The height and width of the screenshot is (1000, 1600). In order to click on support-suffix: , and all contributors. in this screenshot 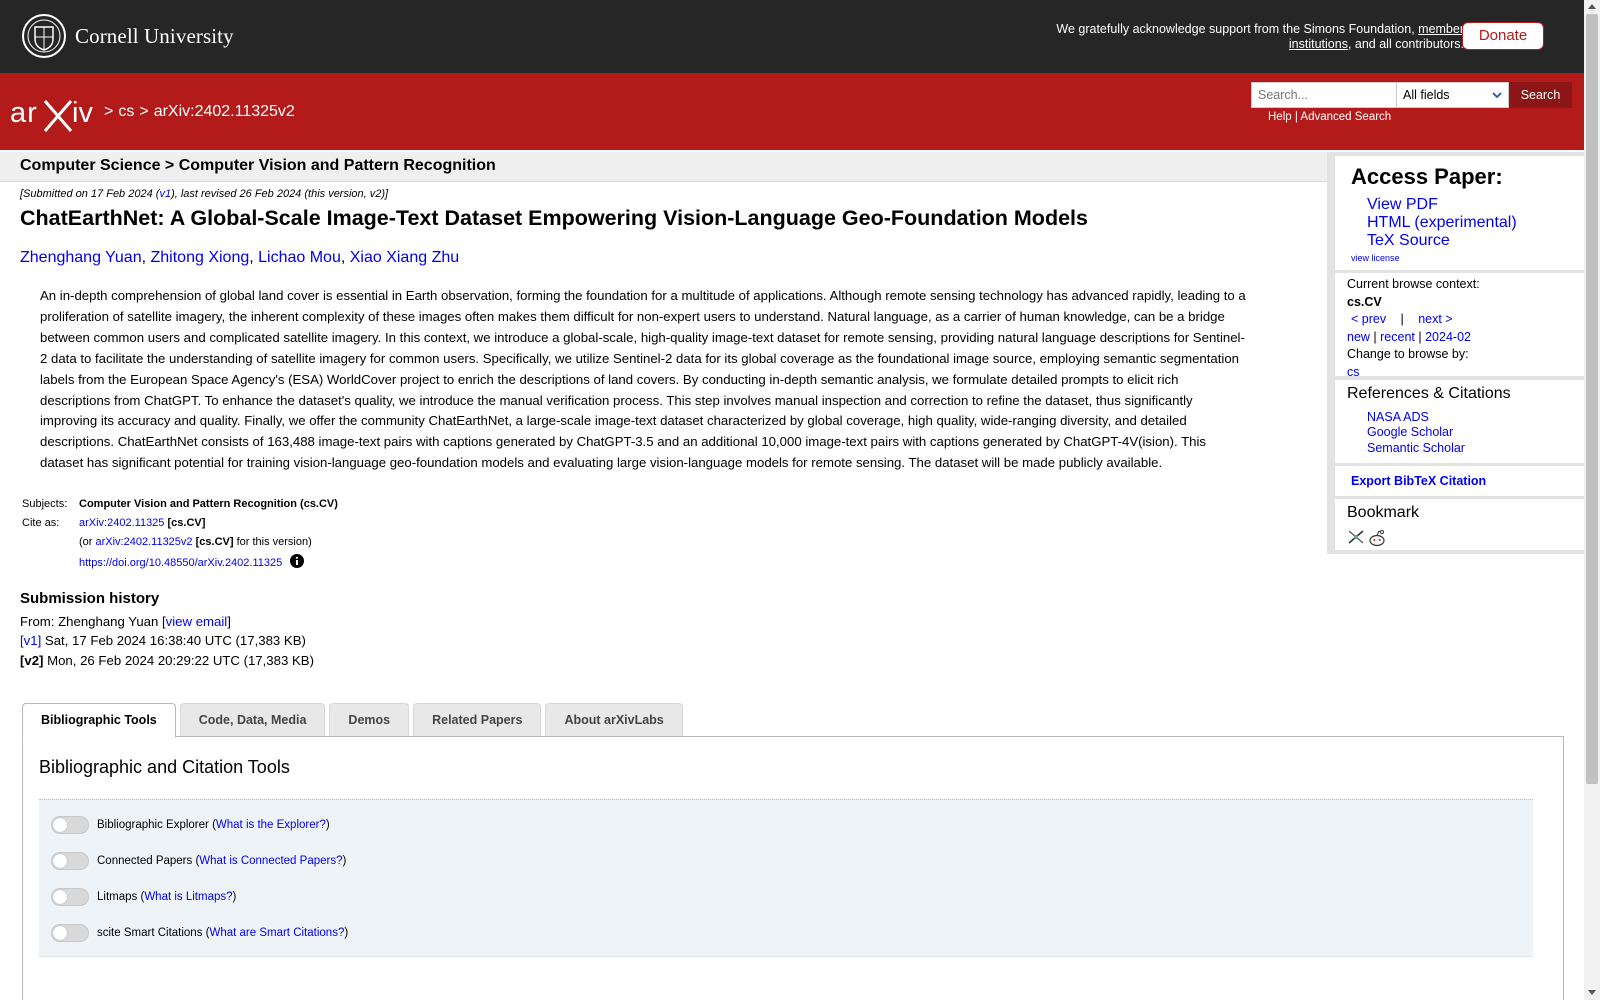, I will do `click(1405, 43)`.